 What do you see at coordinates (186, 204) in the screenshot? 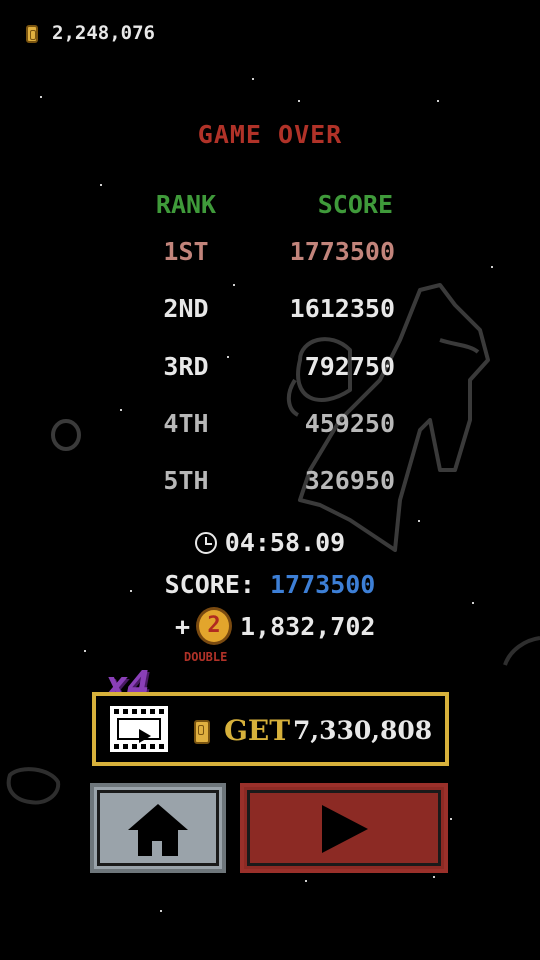
I see `rank-header: RANK` at bounding box center [186, 204].